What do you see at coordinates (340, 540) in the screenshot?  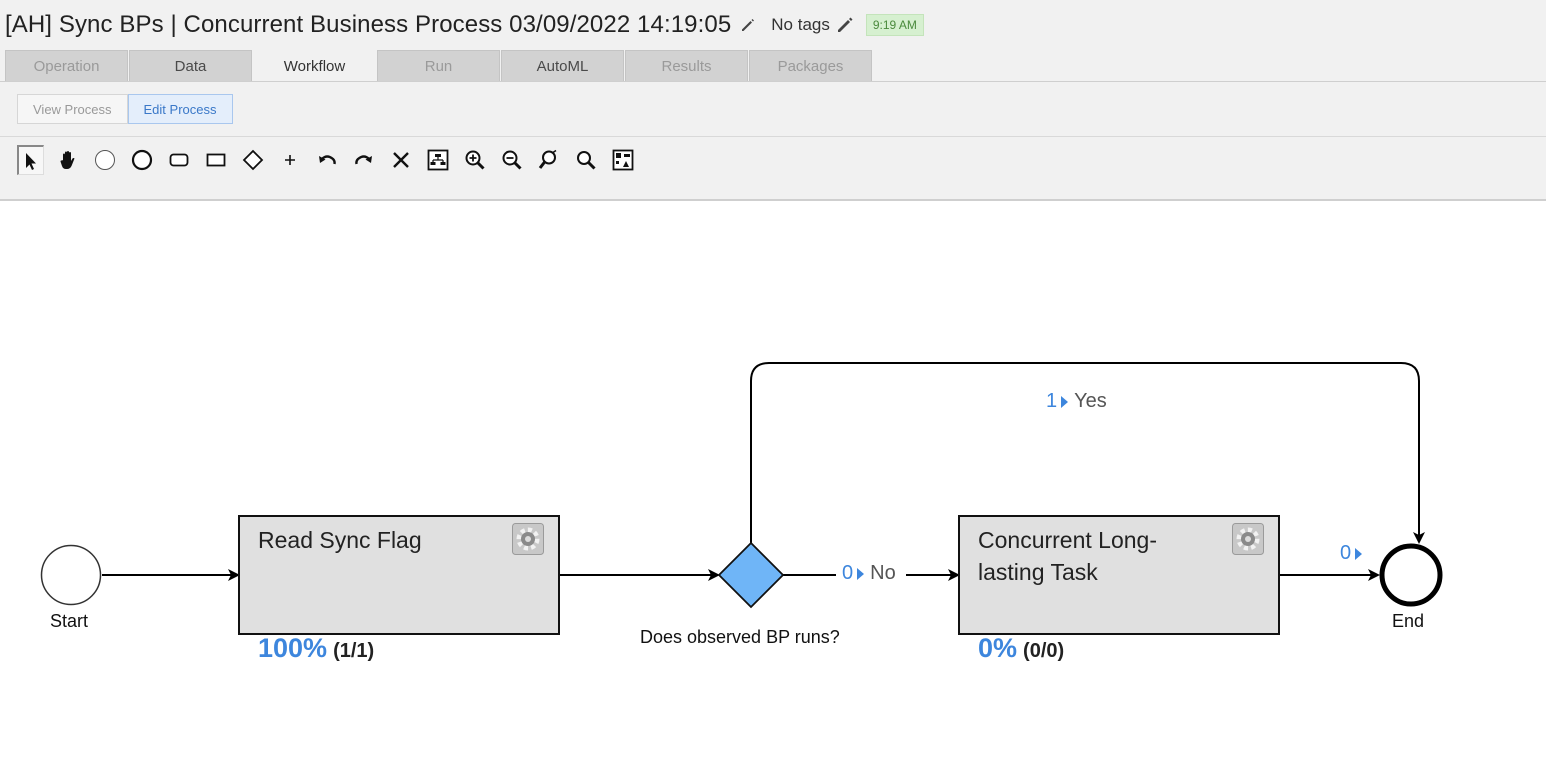 I see `task1-title: Read Sync Flag` at bounding box center [340, 540].